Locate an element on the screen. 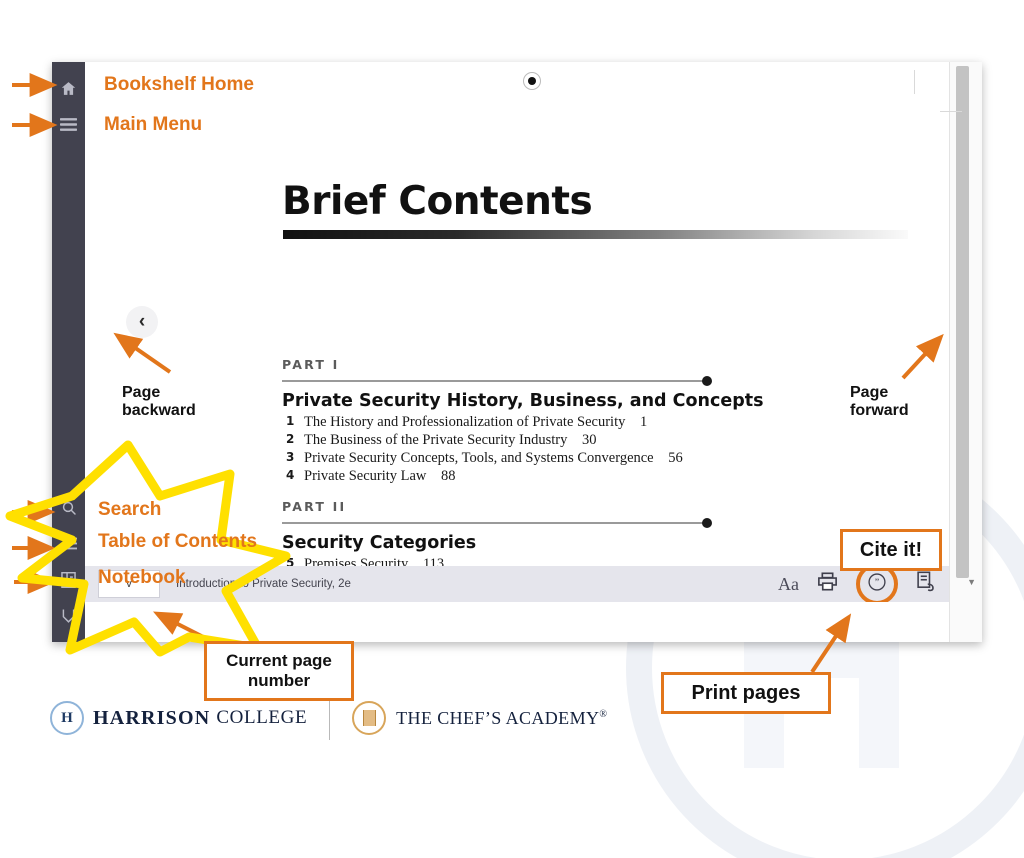 The width and height of the screenshot is (1024, 858). footer-divider is located at coordinates (330, 718).